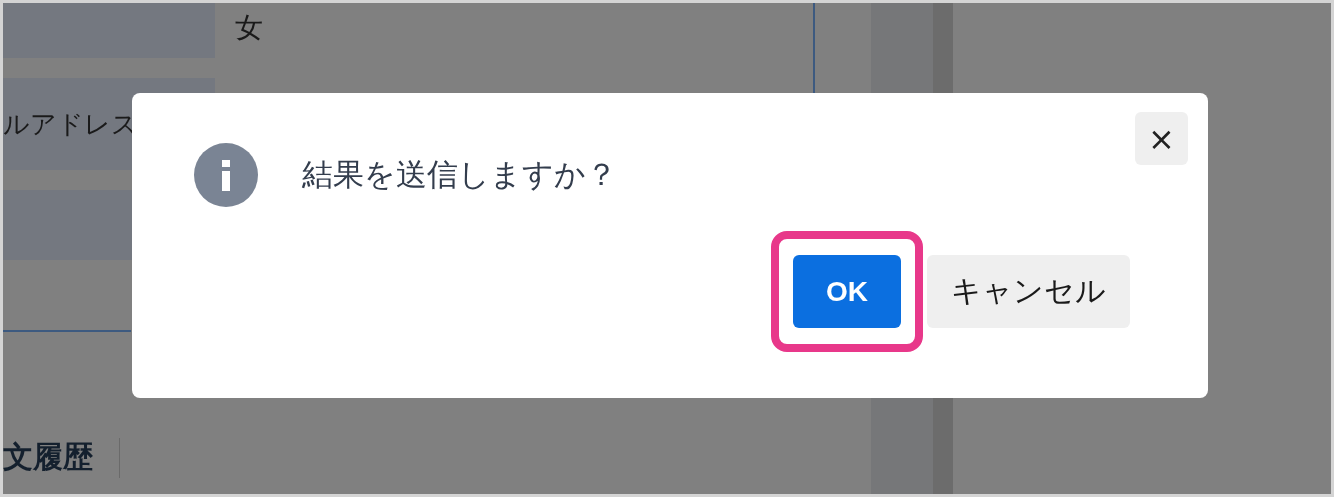  What do you see at coordinates (459, 174) in the screenshot?
I see `dialog-message: 結果を送信しますか？` at bounding box center [459, 174].